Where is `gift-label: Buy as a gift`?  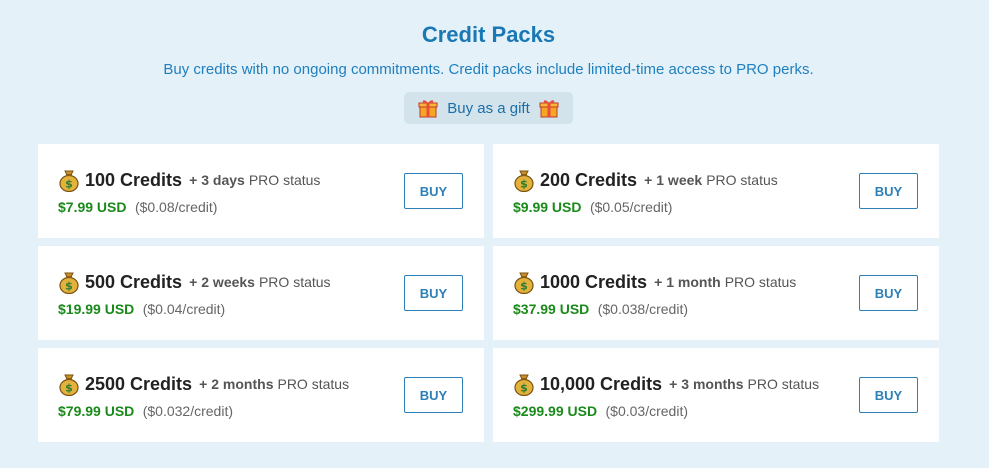
gift-label: Buy as a gift is located at coordinates (488, 108).